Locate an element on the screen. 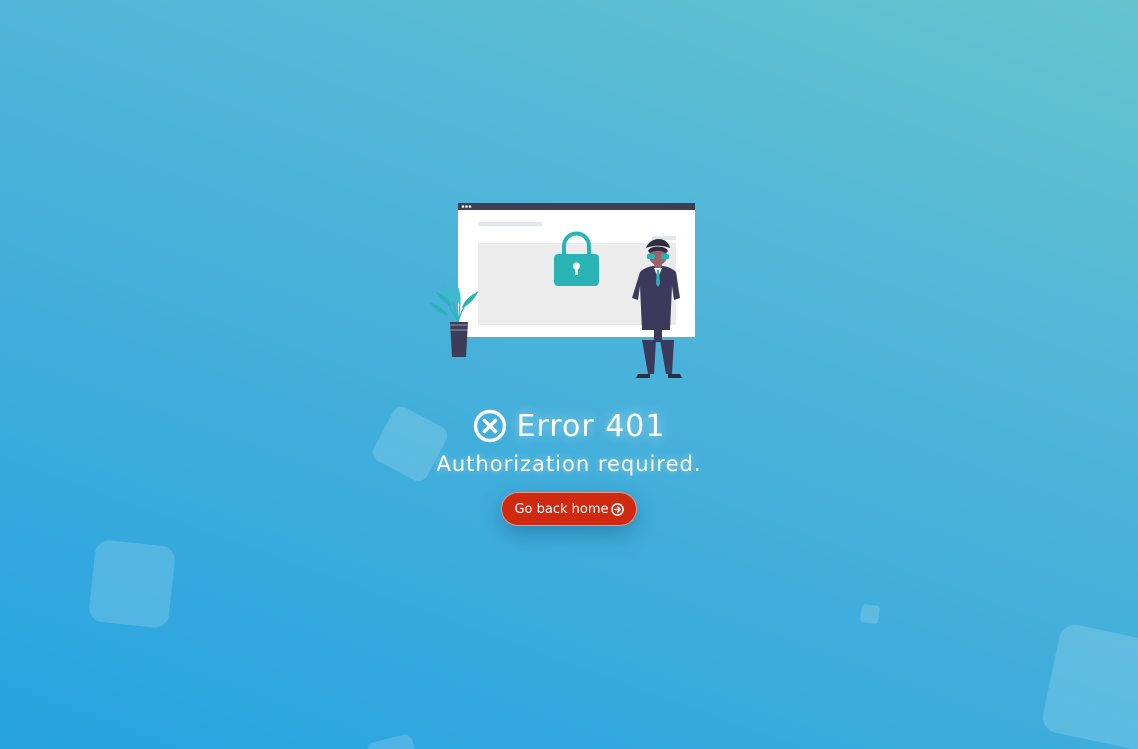 Image resolution: width=1138 pixels, height=749 pixels. go-back-home-button: Go back home is located at coordinates (569, 509).